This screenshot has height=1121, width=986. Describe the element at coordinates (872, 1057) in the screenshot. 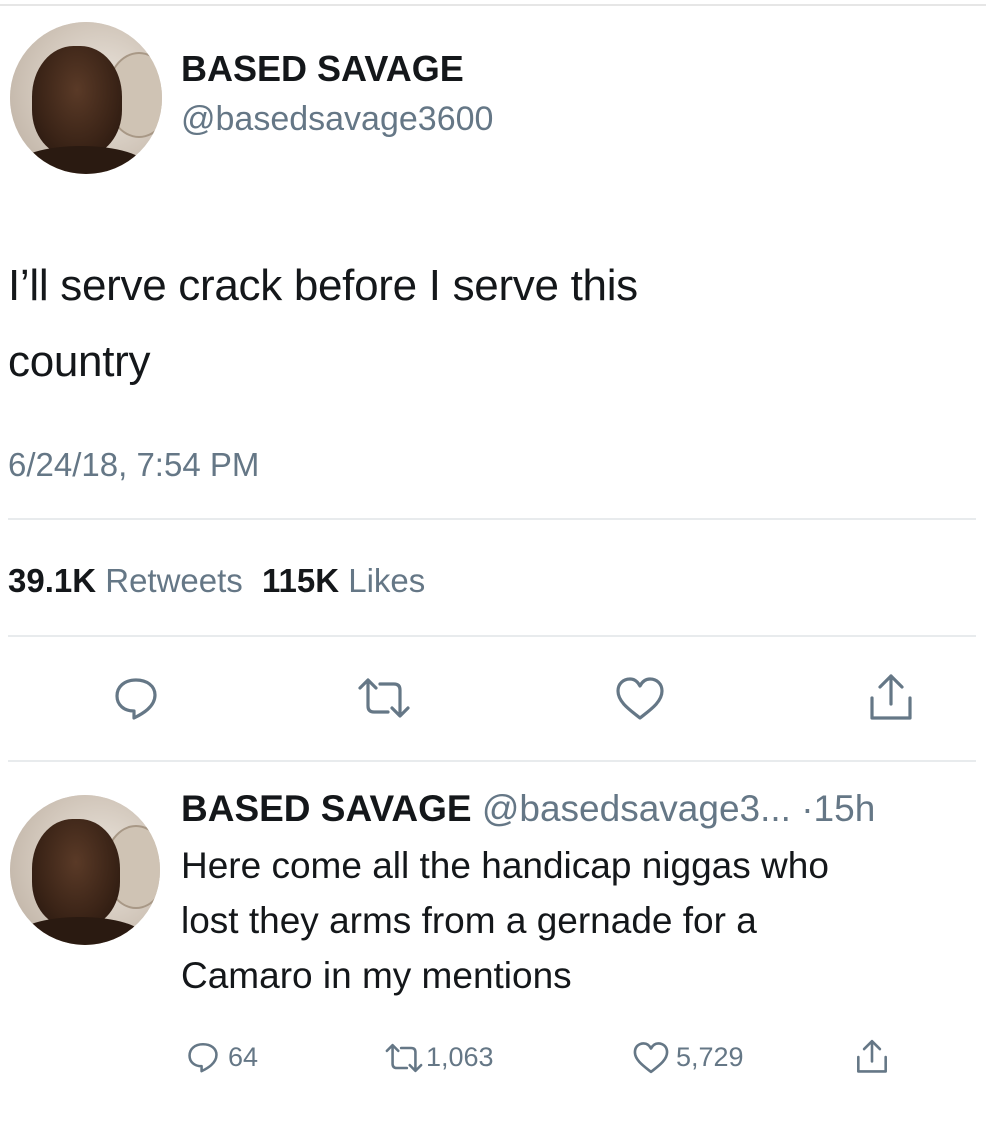

I see `reply-share-icon` at that location.